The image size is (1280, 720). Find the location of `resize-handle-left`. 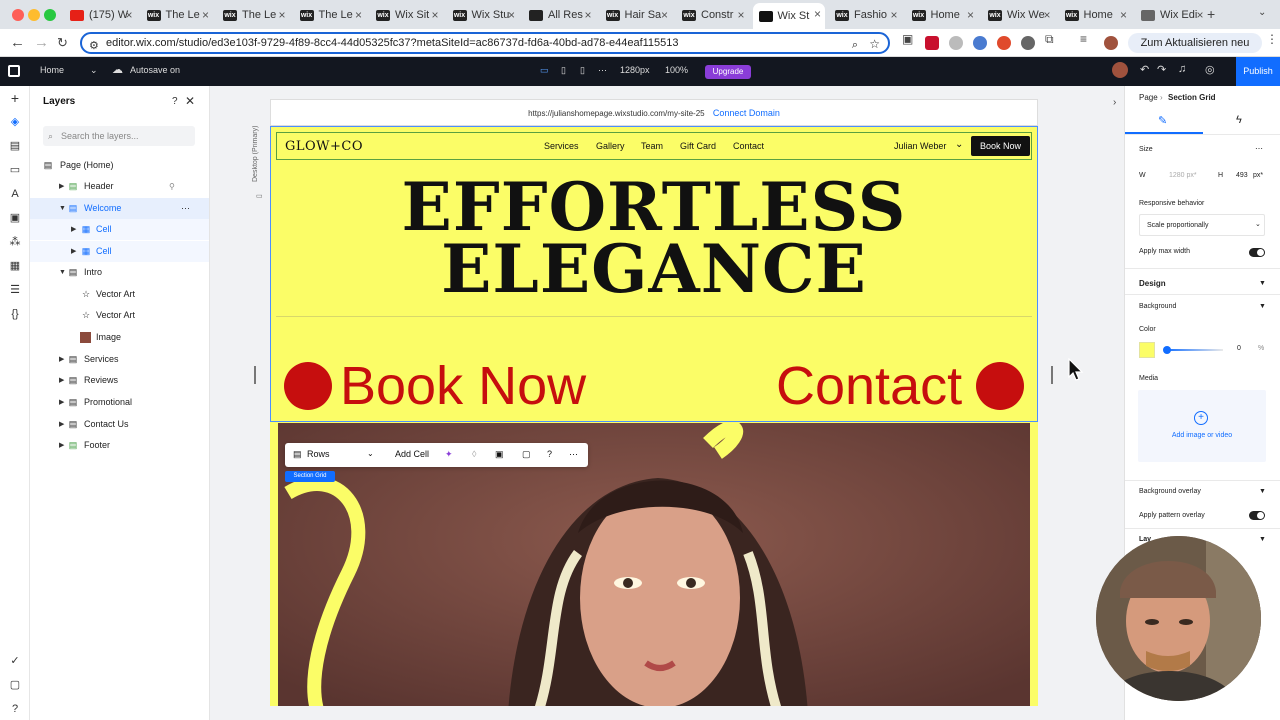

resize-handle-left is located at coordinates (255, 375).